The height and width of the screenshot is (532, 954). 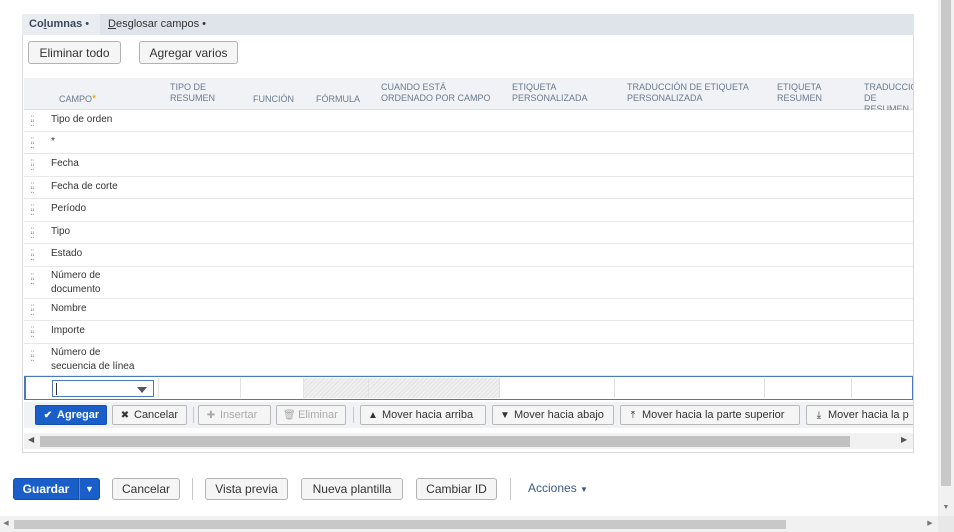 I want to click on field-name: Número de documento, so click(x=76, y=282).